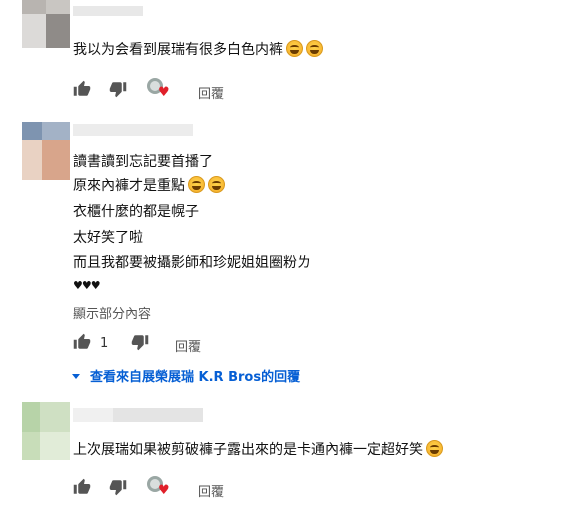  Describe the element at coordinates (173, 344) in the screenshot. I see `action-toolbar: 1 回覆` at that location.